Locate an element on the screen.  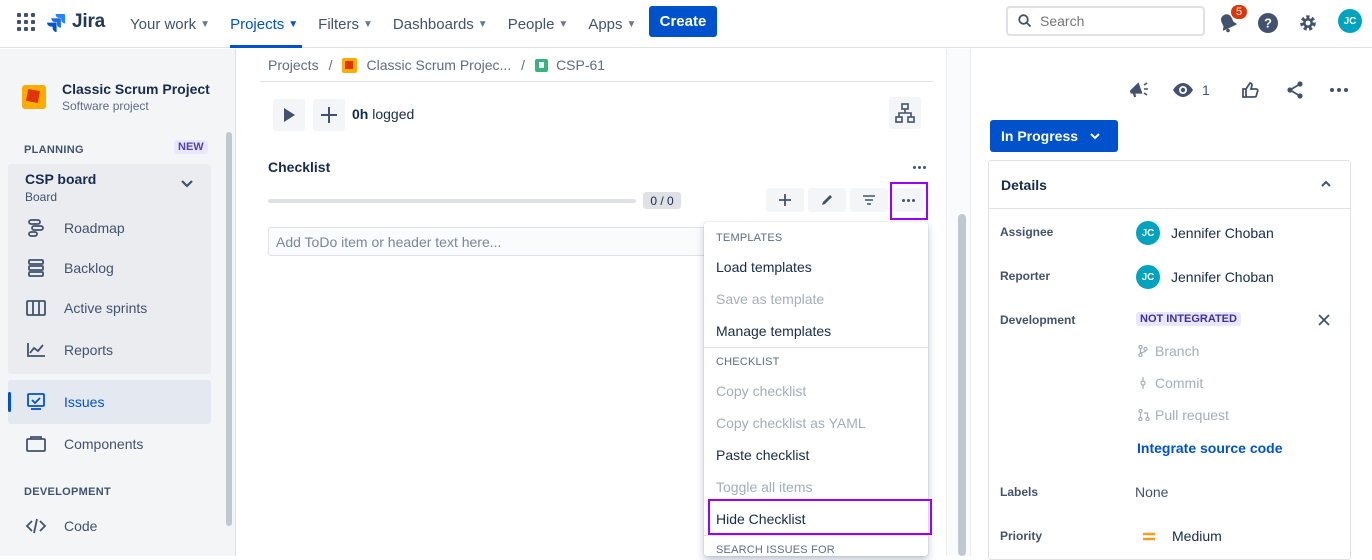
sidebar-item-roadmap: Roadmap is located at coordinates (119, 228).